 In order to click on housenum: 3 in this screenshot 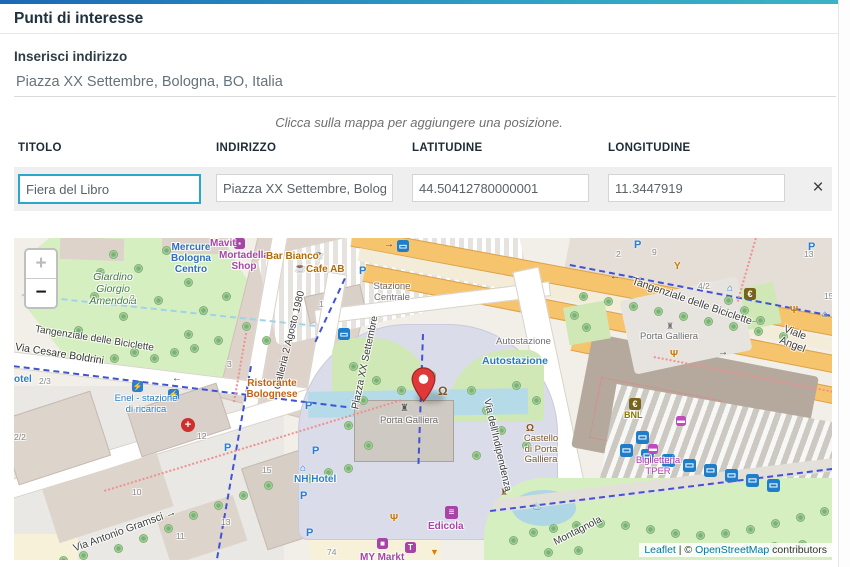, I will do `click(229, 364)`.